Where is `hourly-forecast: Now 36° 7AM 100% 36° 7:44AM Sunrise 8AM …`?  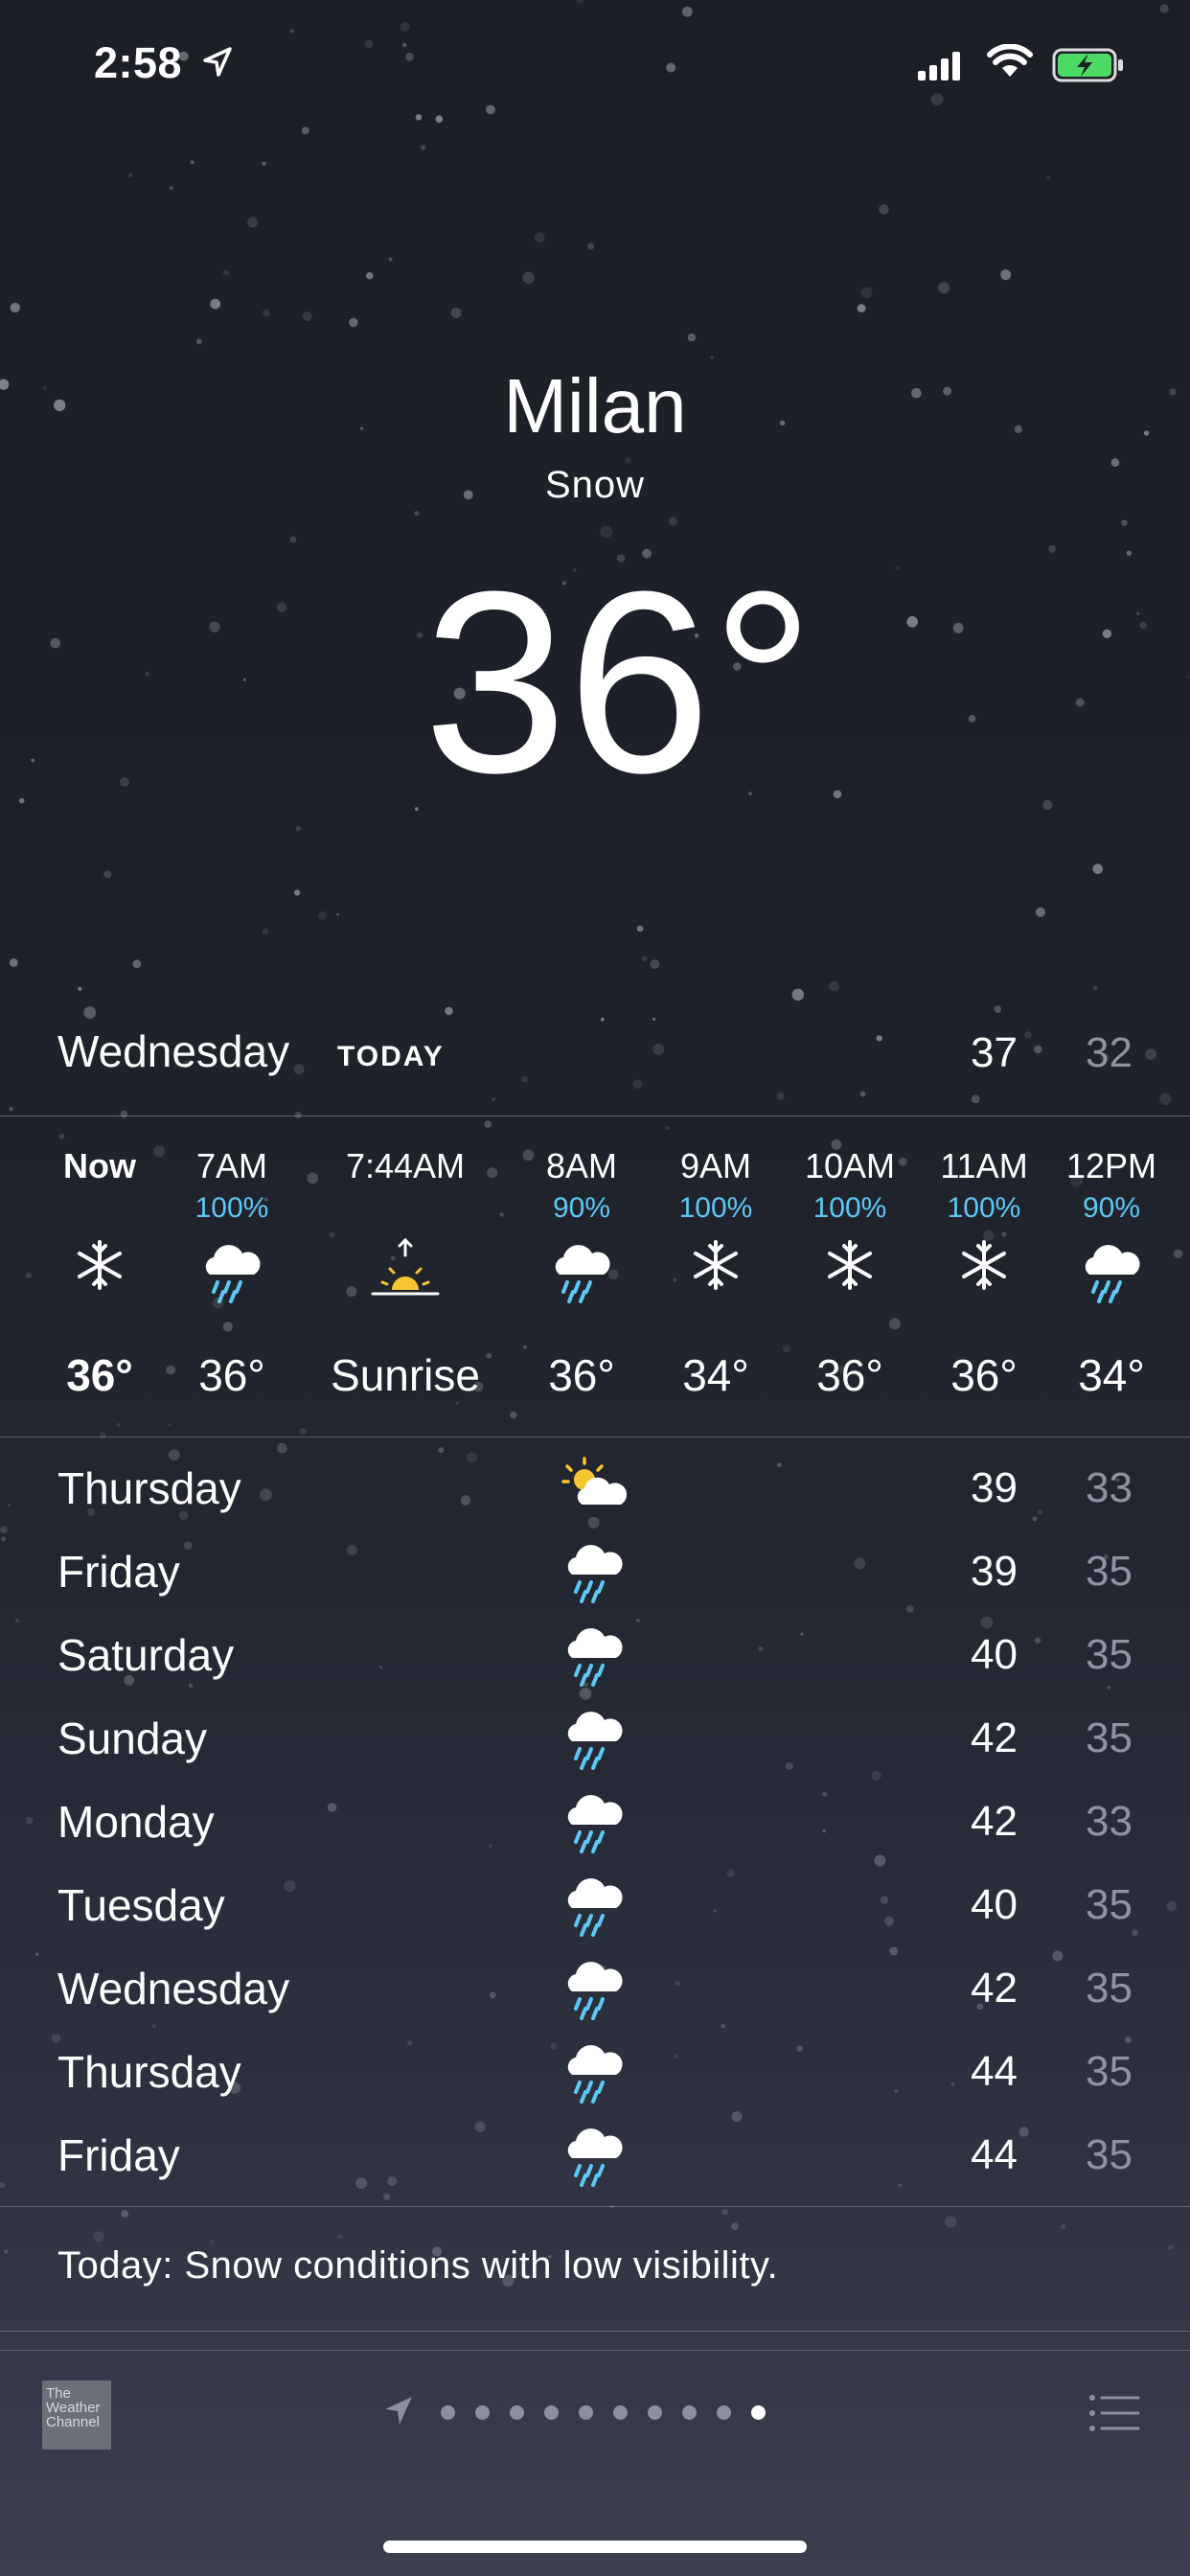
hourly-forecast: Now 36° 7AM 100% 36° 7:44AM Sunrise 8AM … is located at coordinates (595, 1279).